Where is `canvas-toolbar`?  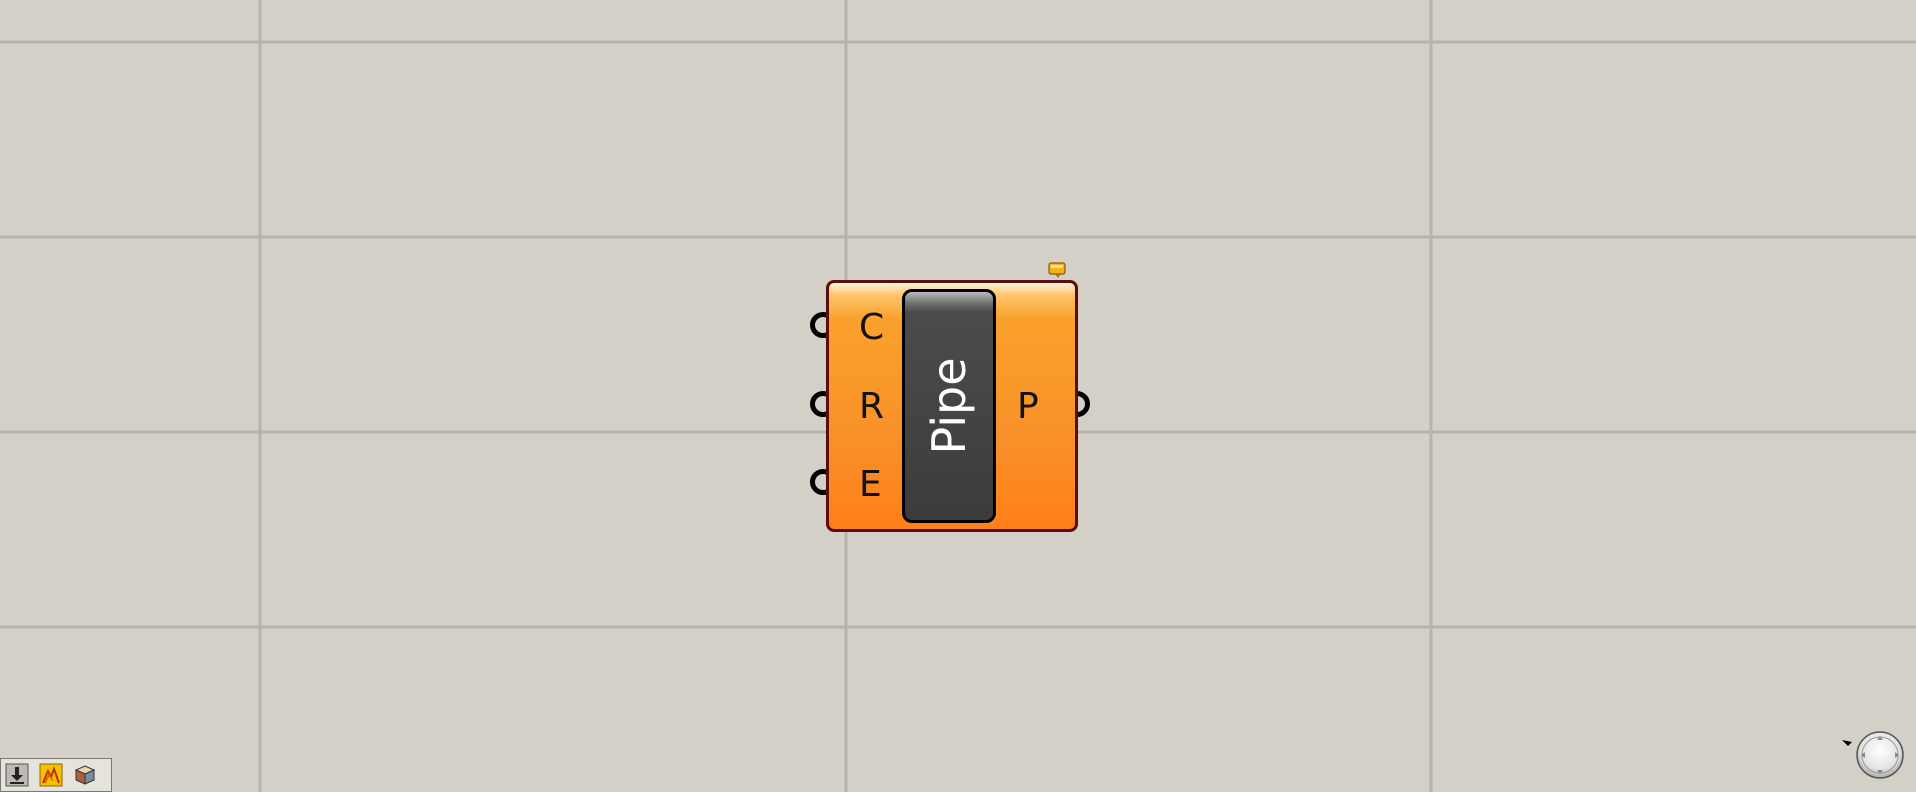
canvas-toolbar is located at coordinates (56, 775).